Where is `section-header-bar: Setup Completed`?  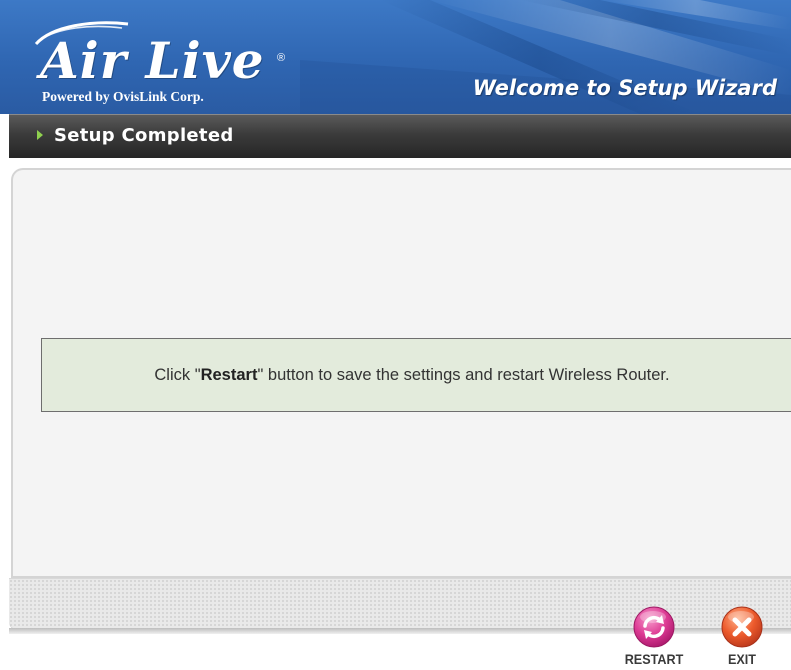 section-header-bar: Setup Completed is located at coordinates (400, 136).